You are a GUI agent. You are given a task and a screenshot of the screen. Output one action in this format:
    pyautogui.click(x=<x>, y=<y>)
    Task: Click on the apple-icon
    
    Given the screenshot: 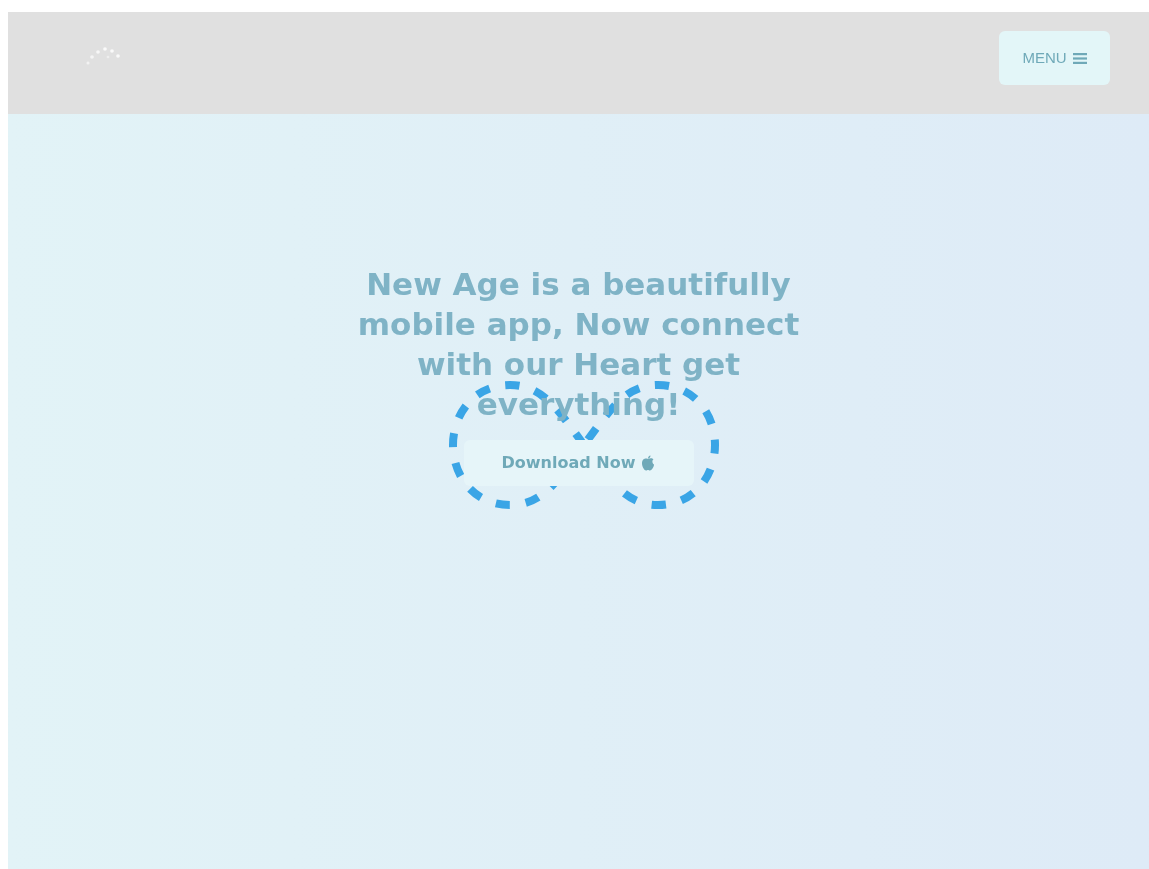 What is the action you would take?
    pyautogui.click(x=648, y=463)
    